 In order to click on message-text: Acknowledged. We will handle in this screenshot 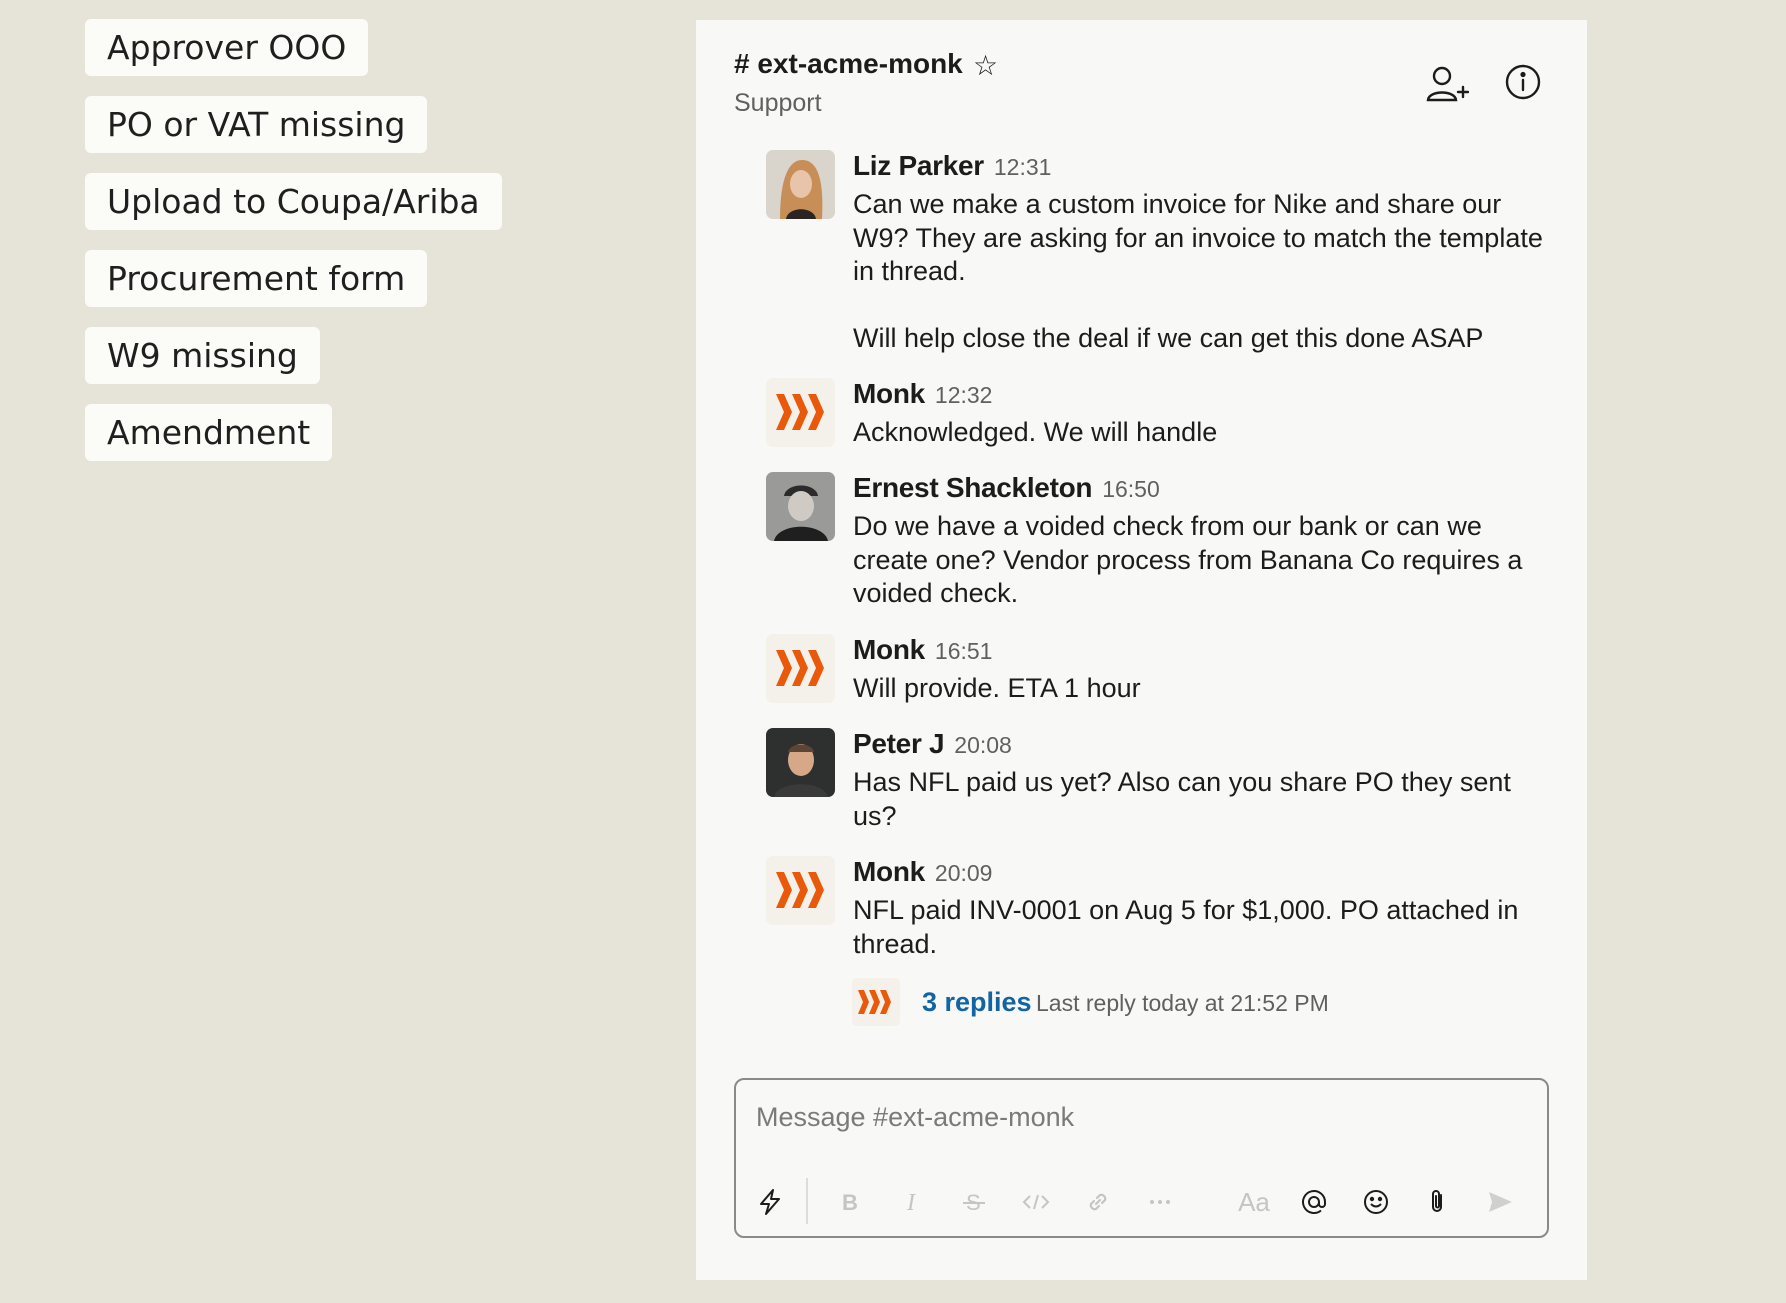, I will do `click(1035, 432)`.